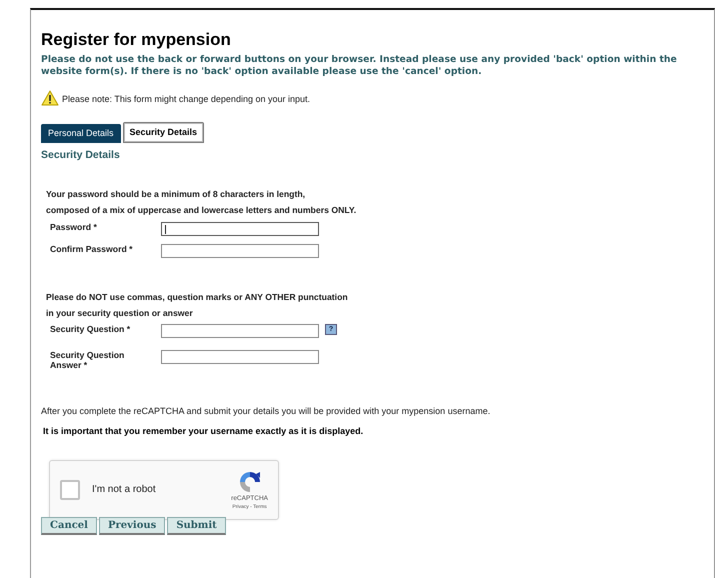  Describe the element at coordinates (202, 211) in the screenshot. I see `instruction-text: composed of a mix of uppercase and lowercase letters and numbers ONLY.` at that location.